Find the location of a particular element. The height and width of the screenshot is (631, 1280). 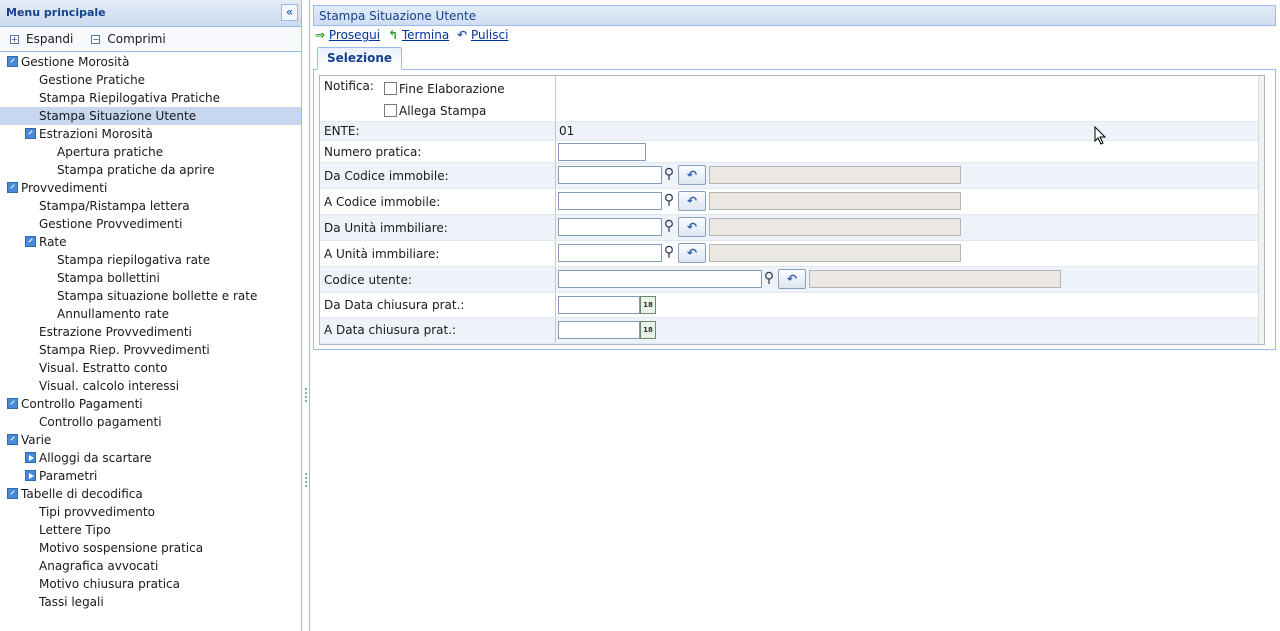

menu-item: Estrazioni Morosità is located at coordinates (150, 134).